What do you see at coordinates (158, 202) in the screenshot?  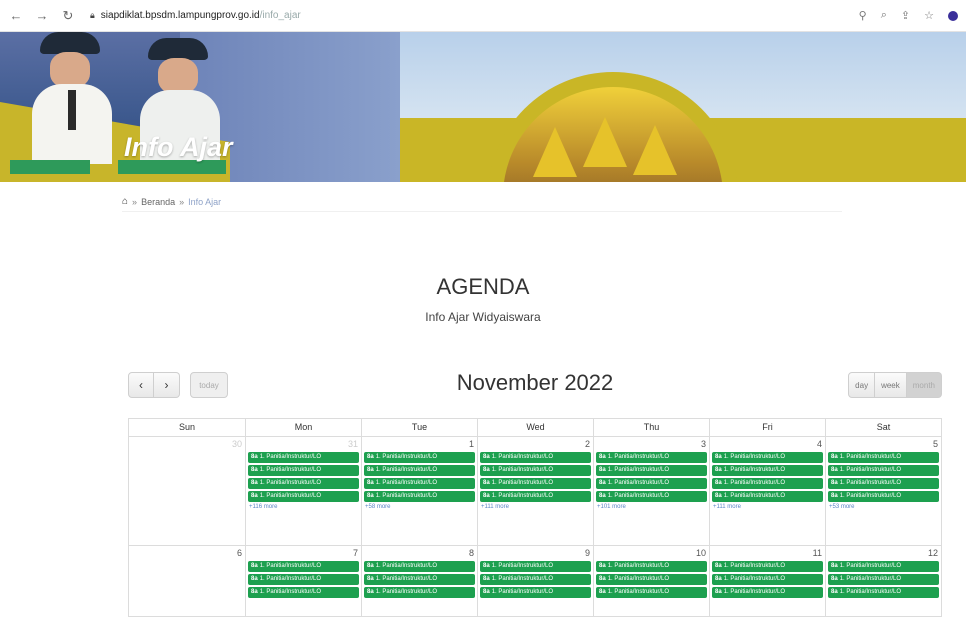 I see `breadcrumb-home-link: Beranda` at bounding box center [158, 202].